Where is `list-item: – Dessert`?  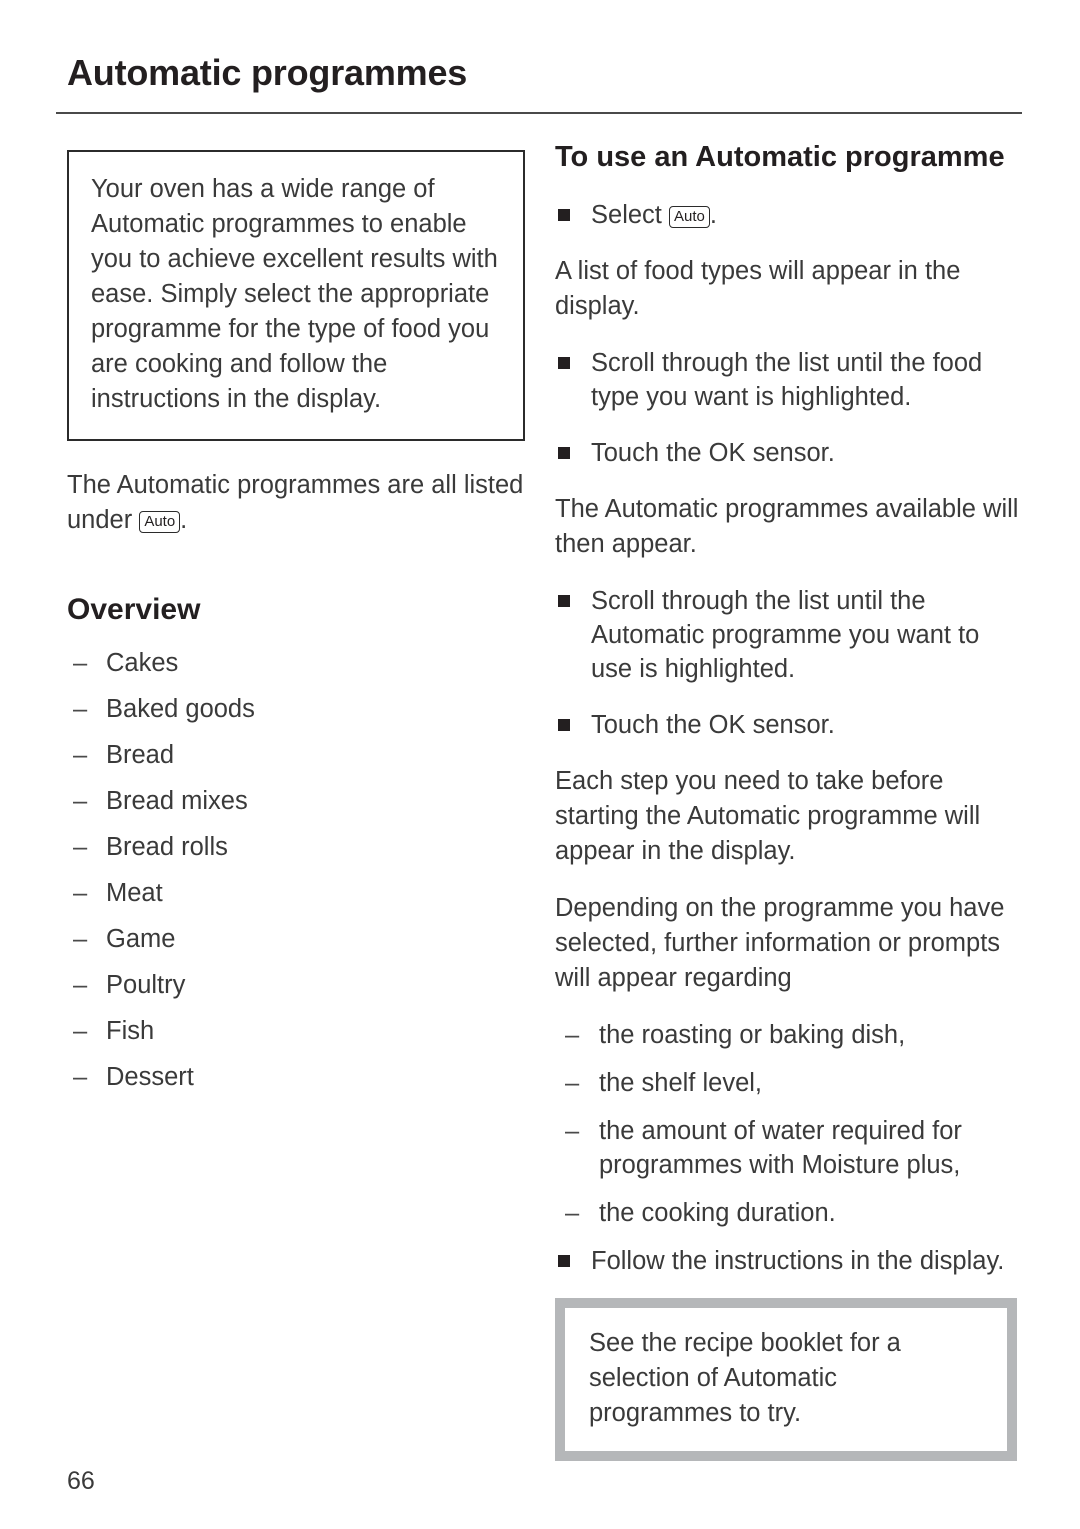 list-item: – Dessert is located at coordinates (297, 1077).